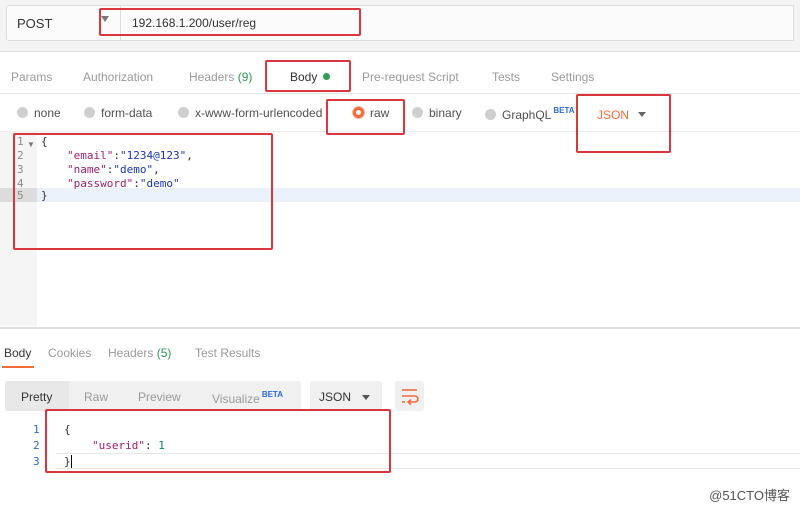 Image resolution: width=800 pixels, height=510 pixels. I want to click on body-format-select: JSON, so click(613, 115).